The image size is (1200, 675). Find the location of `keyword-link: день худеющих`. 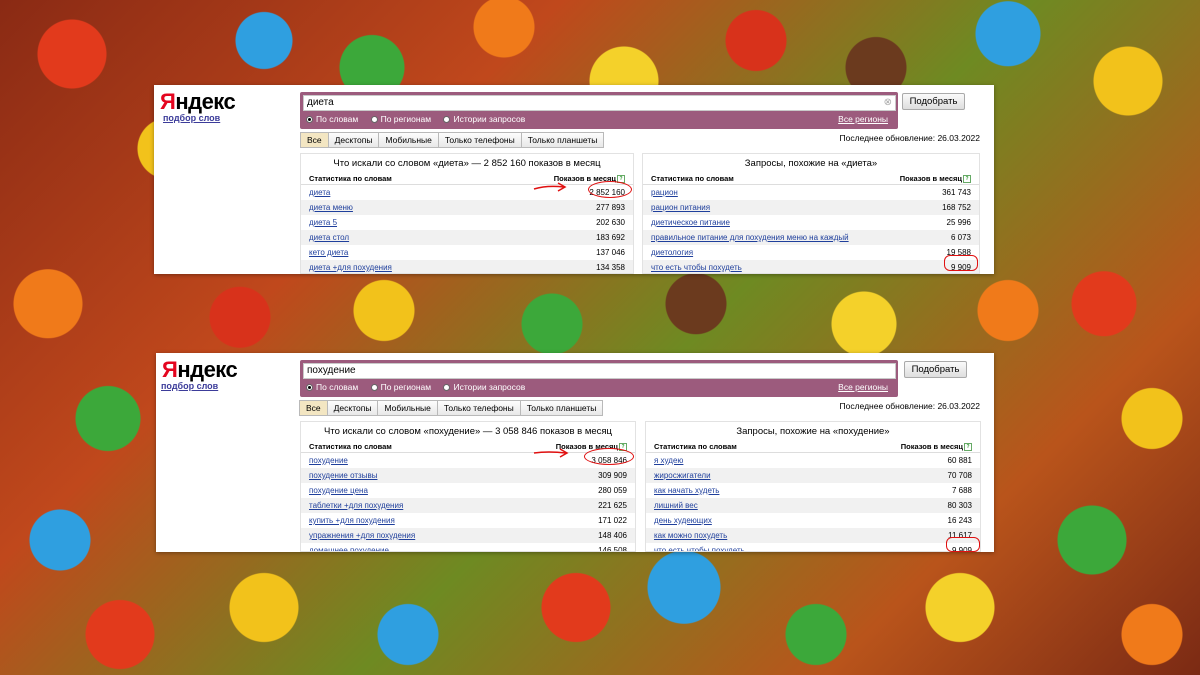

keyword-link: день худеющих is located at coordinates (683, 520).